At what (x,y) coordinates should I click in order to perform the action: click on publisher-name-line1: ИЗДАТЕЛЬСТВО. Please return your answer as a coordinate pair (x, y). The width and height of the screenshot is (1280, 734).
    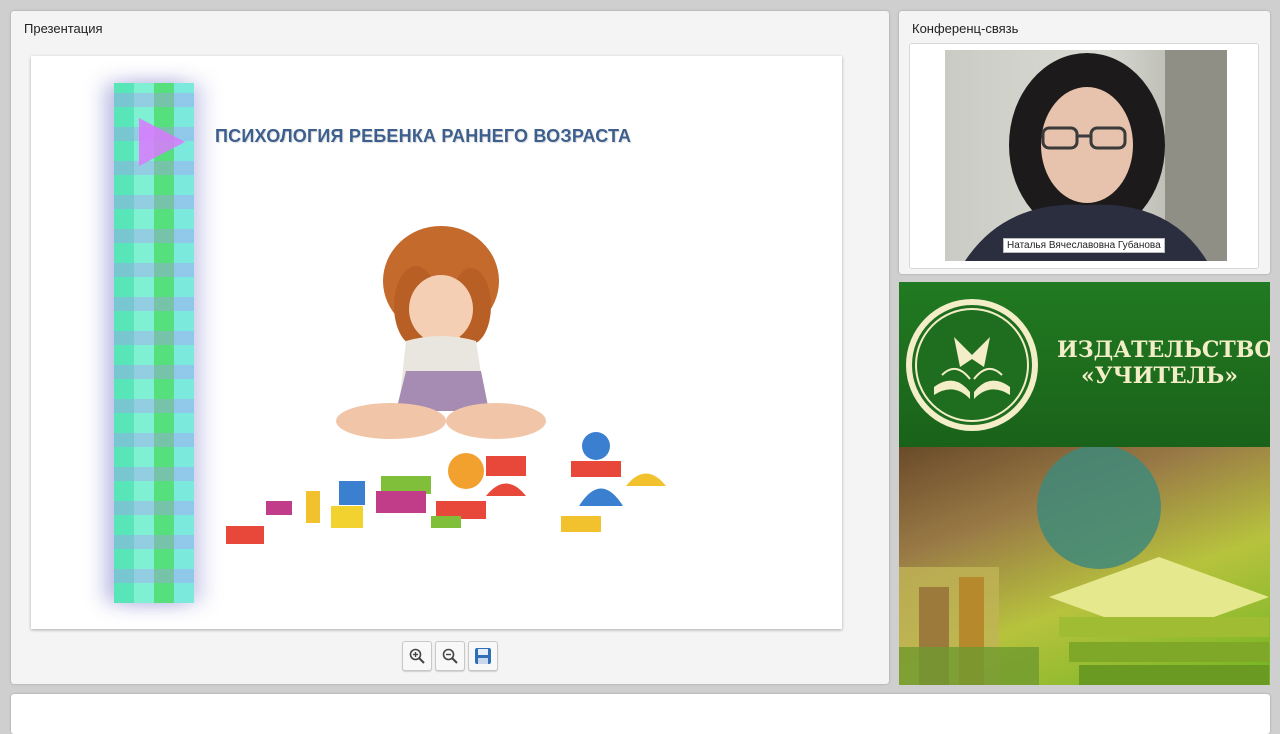
    Looking at the image, I should click on (1163, 350).